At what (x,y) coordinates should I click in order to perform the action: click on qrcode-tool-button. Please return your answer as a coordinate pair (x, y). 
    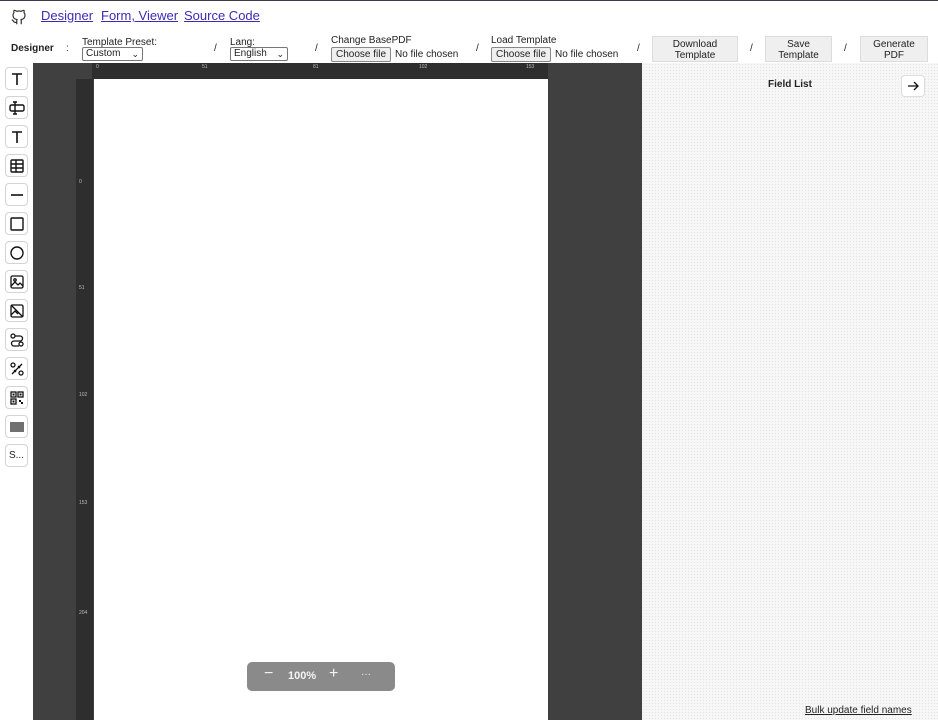
    Looking at the image, I should click on (16, 368).